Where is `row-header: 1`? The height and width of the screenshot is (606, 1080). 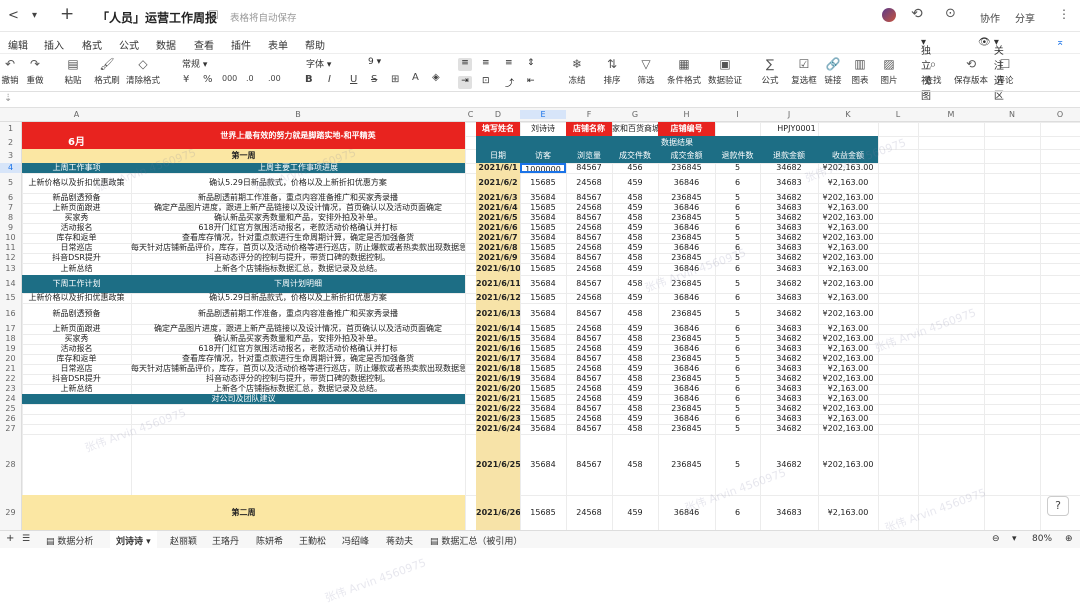
row-header: 1 is located at coordinates (11, 129).